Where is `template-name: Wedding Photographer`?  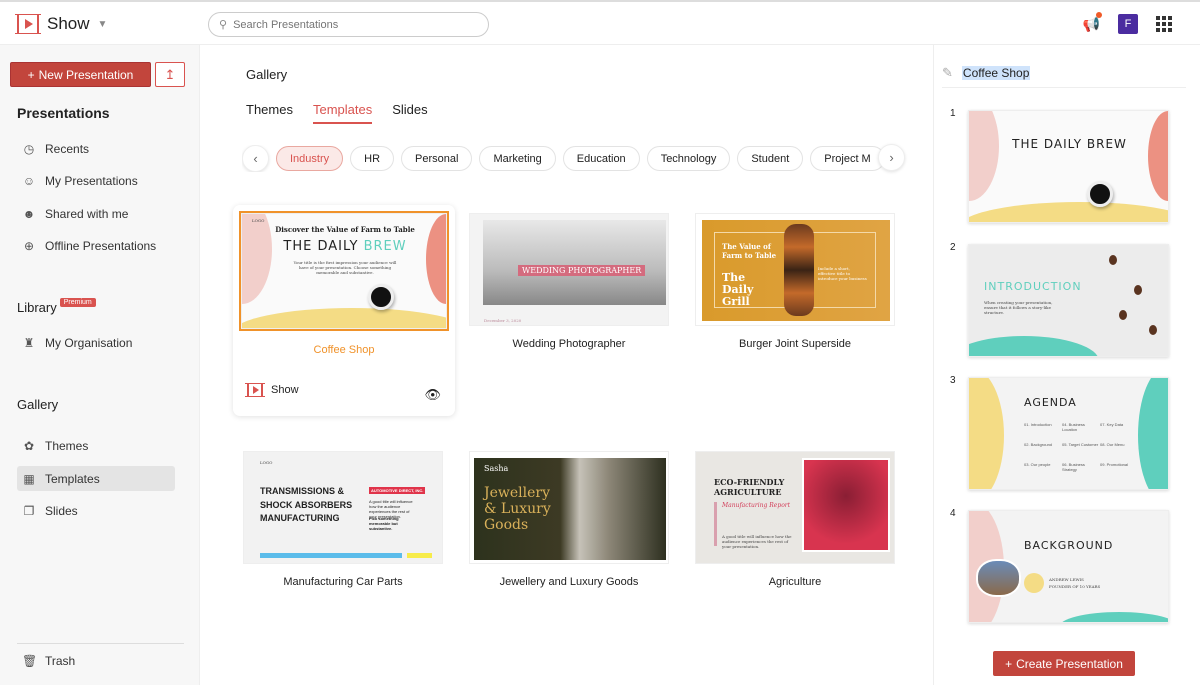
template-name: Wedding Photographer is located at coordinates (569, 344).